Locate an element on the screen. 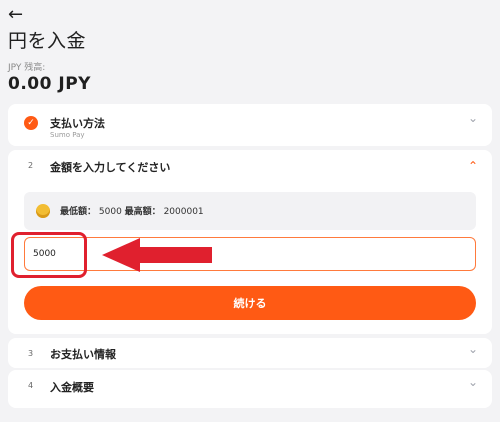 The height and width of the screenshot is (422, 500). limits-text: 最低額： 5000 最高額： 2000001 is located at coordinates (132, 210).